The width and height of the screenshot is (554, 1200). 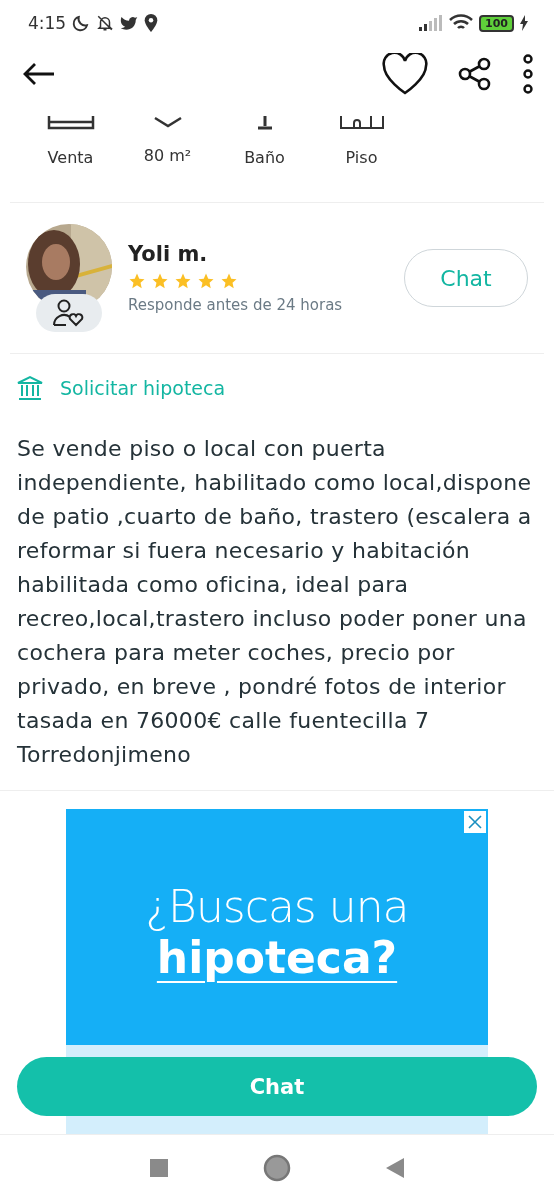 I want to click on moon-icon, so click(x=81, y=23).